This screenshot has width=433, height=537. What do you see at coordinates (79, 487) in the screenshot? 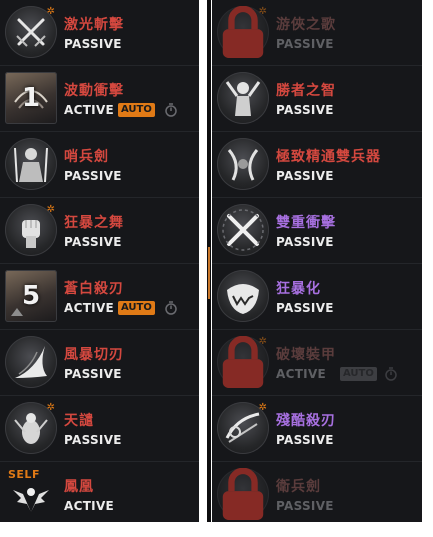
I see `skill-name: 鳳凰` at bounding box center [79, 487].